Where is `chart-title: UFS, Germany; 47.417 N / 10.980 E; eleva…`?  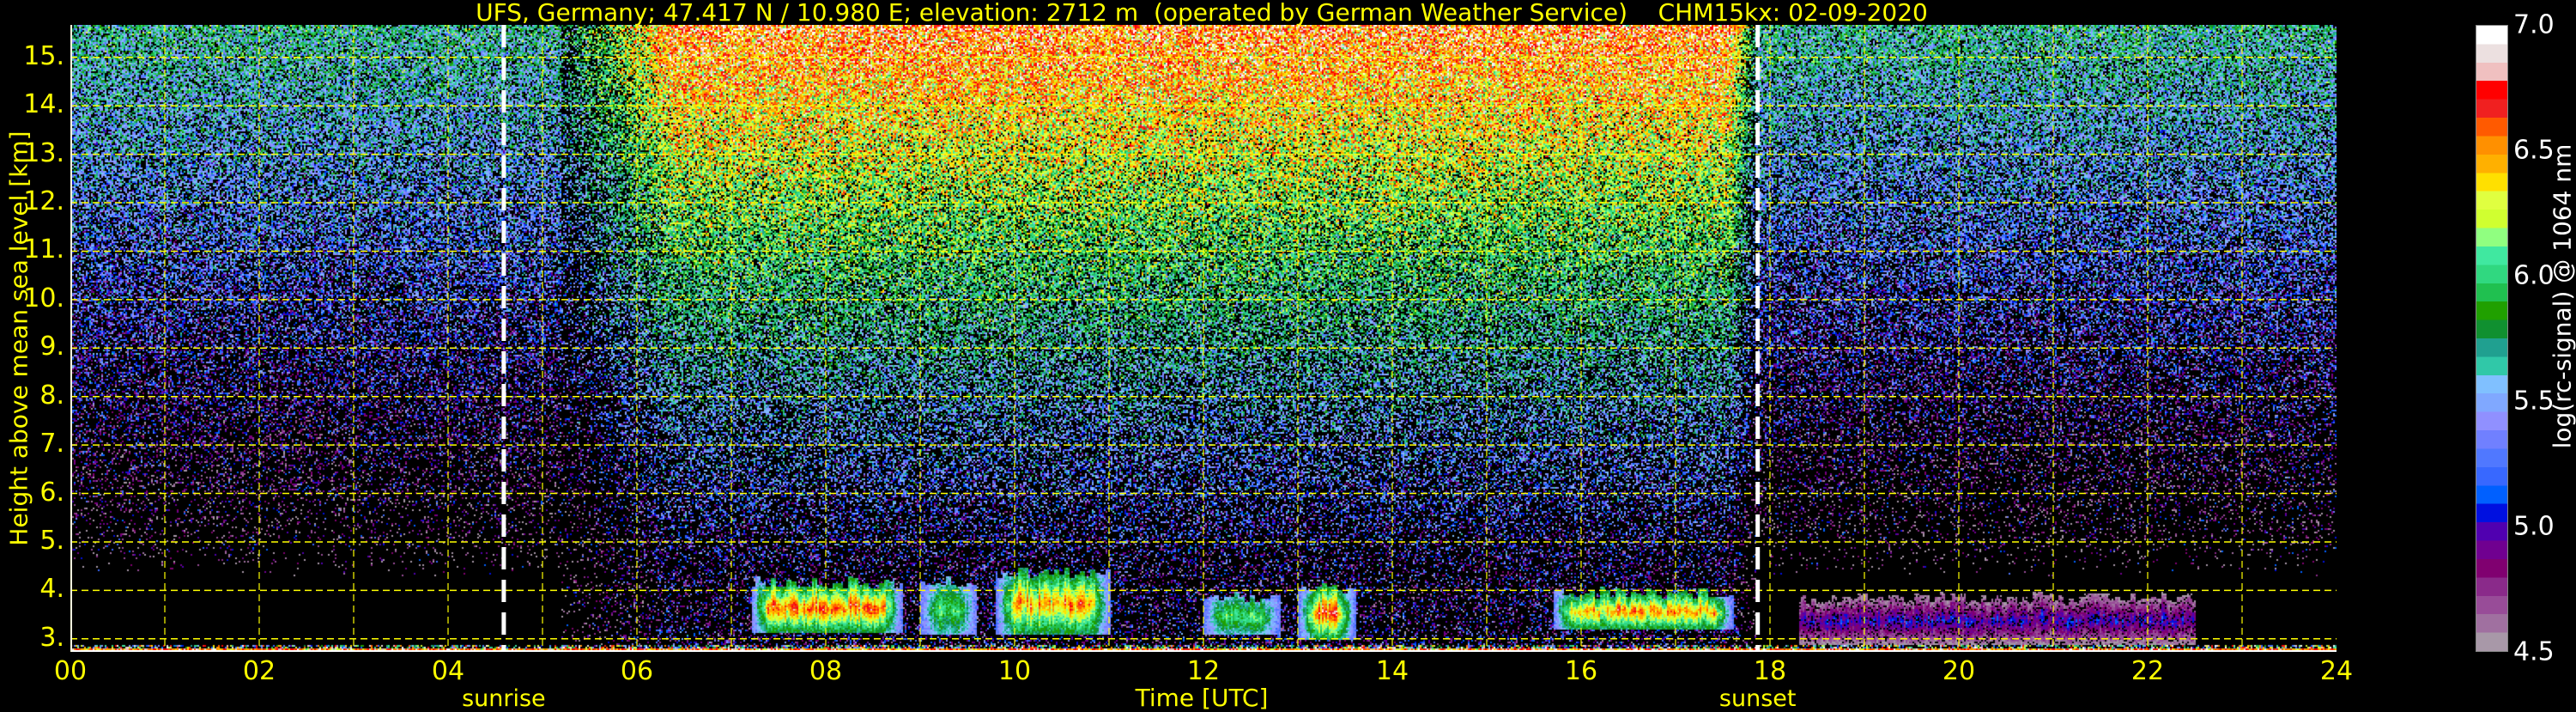
chart-title: UFS, Germany; 47.417 N / 10.980 E; eleva… is located at coordinates (1201, 13).